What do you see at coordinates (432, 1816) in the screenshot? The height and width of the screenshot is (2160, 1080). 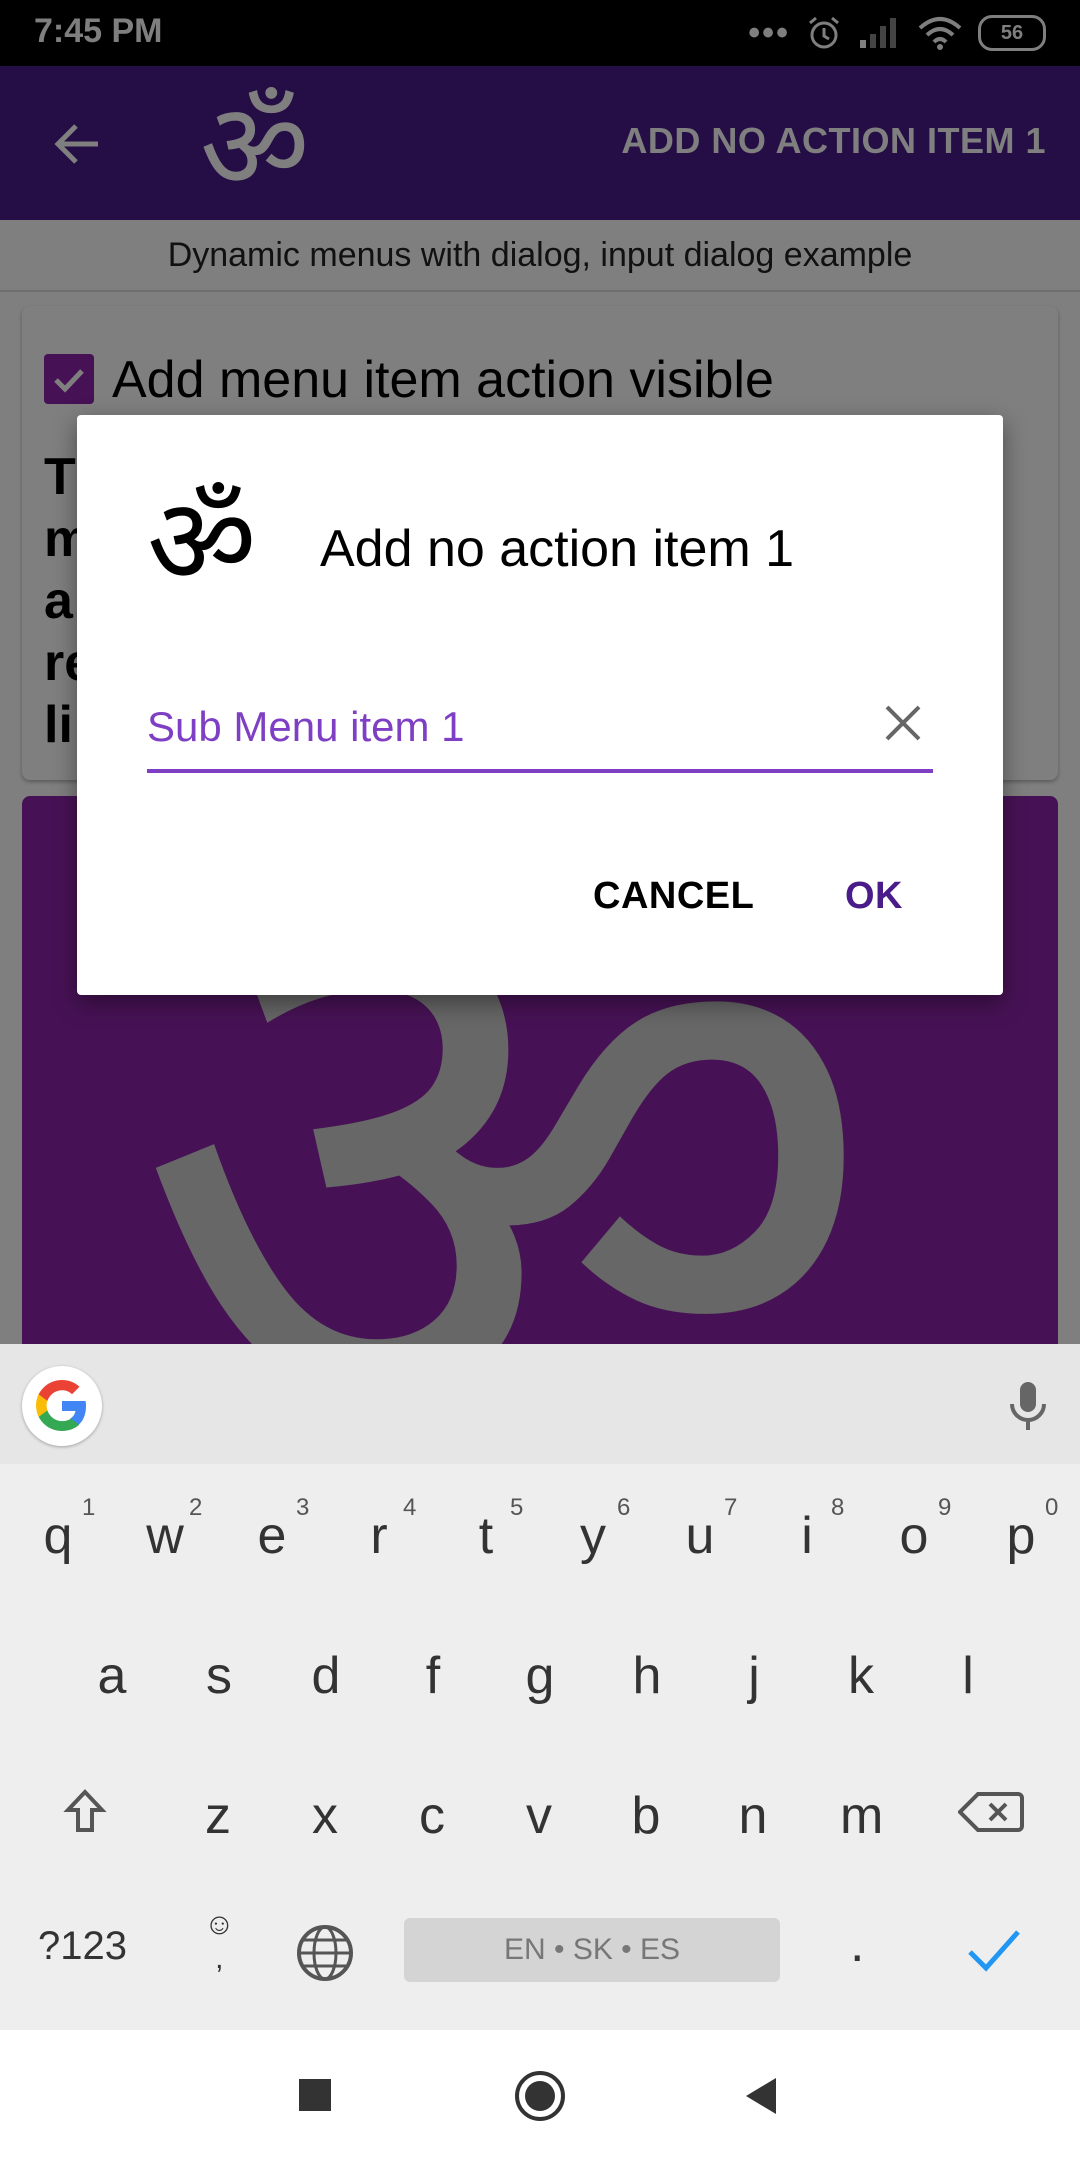 I see `key-c: c` at bounding box center [432, 1816].